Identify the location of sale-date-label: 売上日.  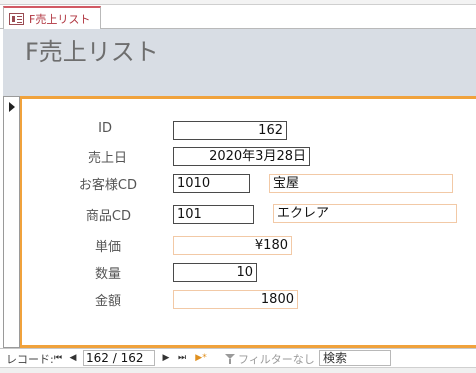
(107, 158).